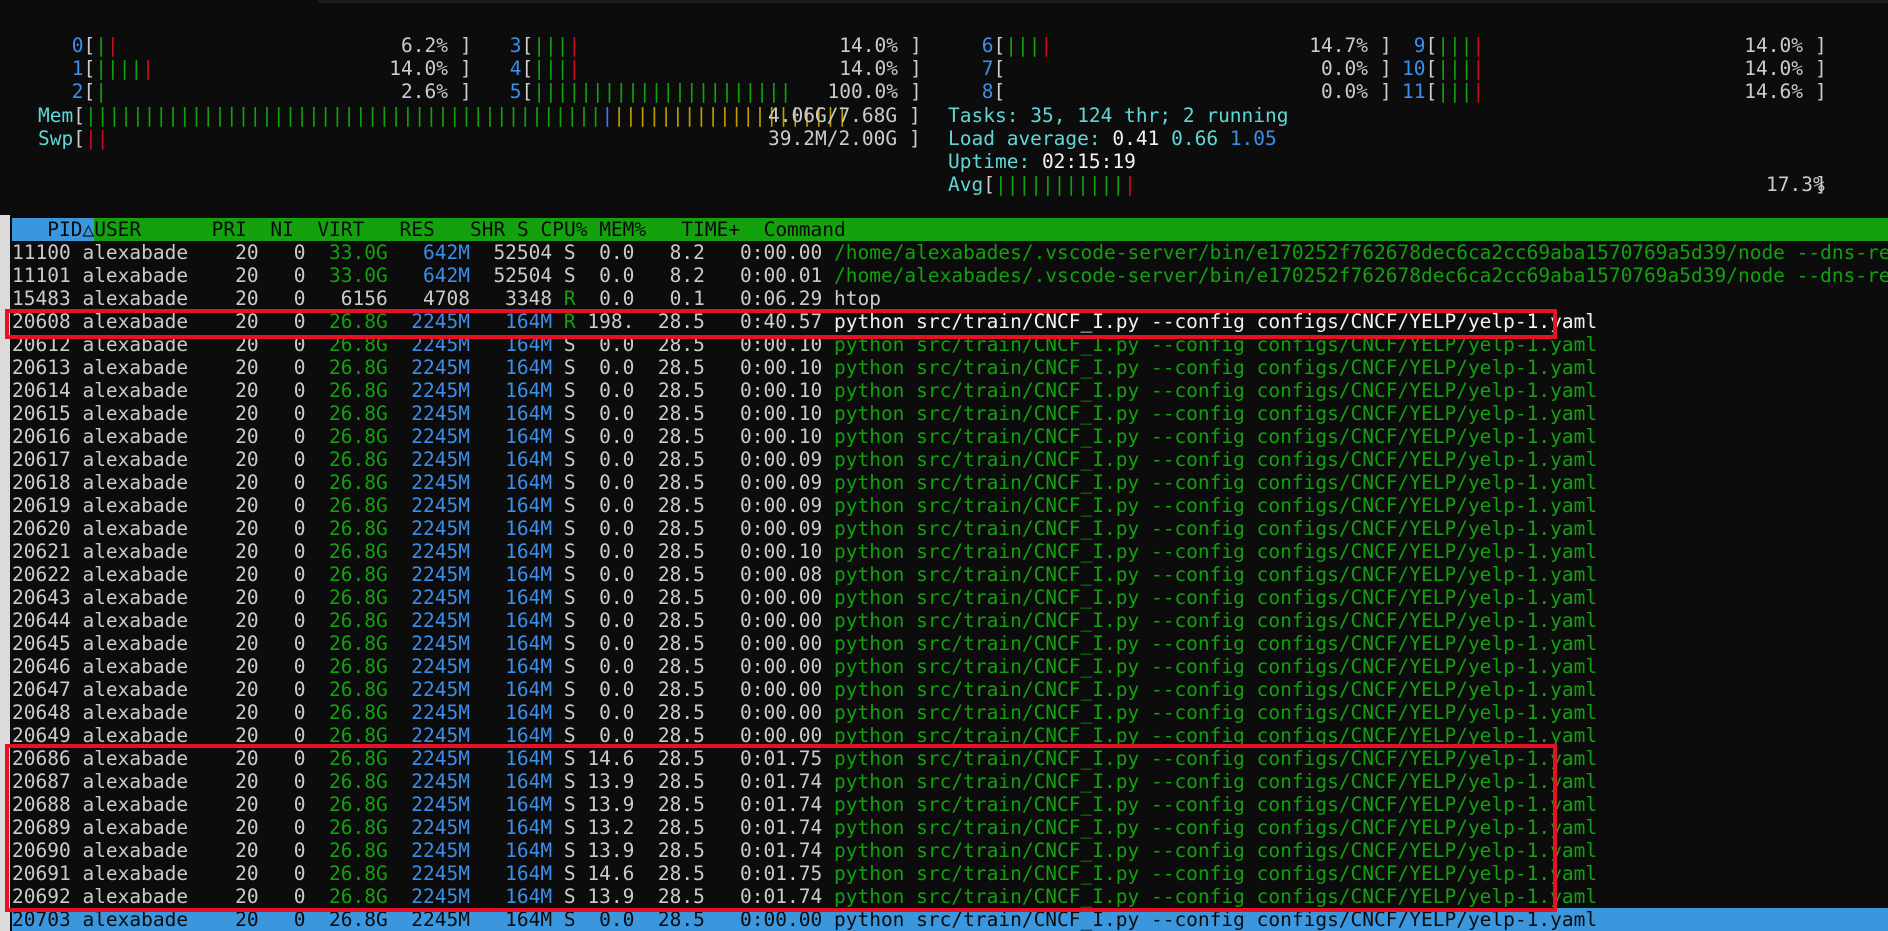  I want to click on cpu-meter-7: 7[, so click(988, 68).